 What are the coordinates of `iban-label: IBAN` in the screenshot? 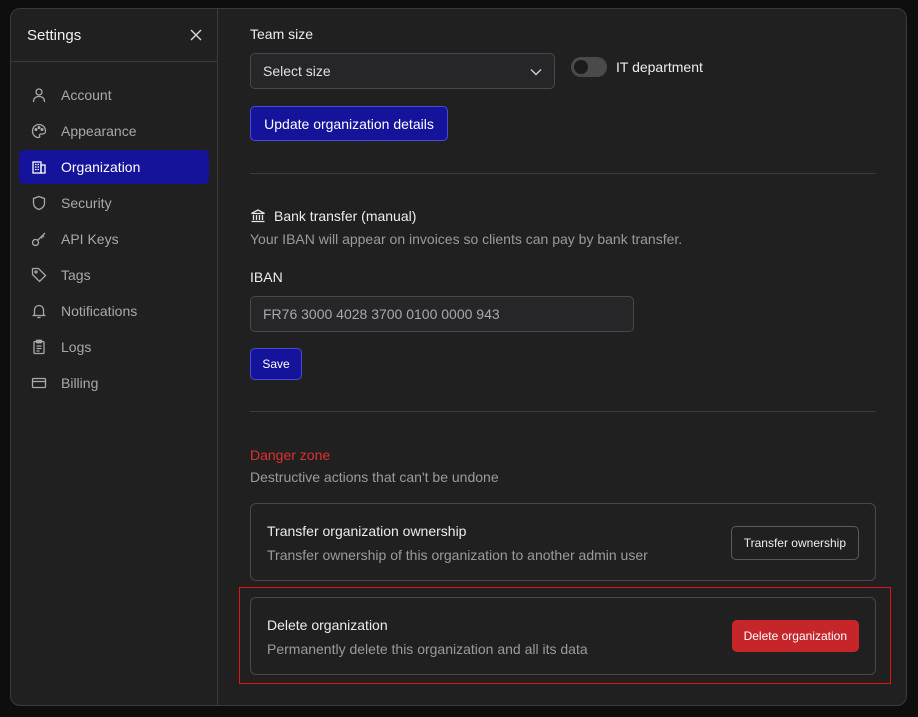 It's located at (266, 277).